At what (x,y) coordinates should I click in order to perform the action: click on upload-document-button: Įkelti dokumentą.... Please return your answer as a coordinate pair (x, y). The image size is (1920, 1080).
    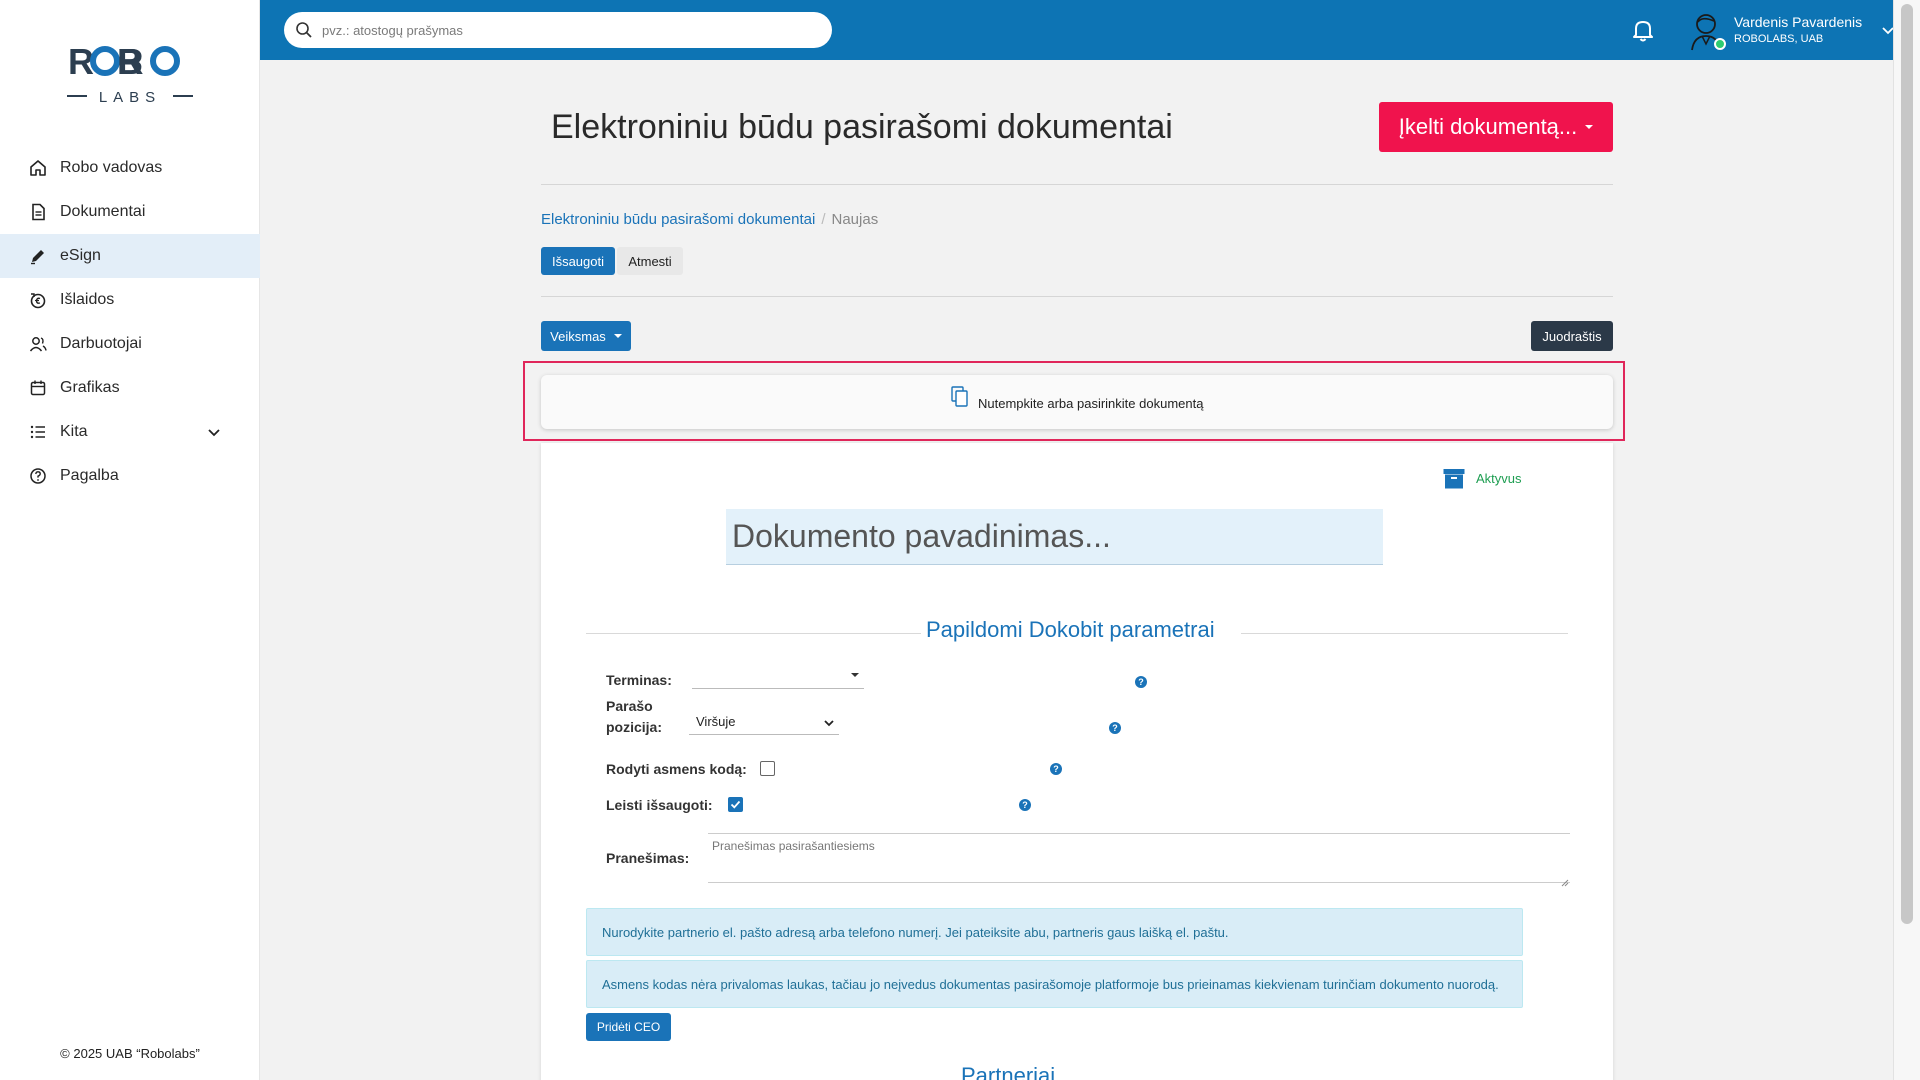
    Looking at the image, I should click on (1496, 127).